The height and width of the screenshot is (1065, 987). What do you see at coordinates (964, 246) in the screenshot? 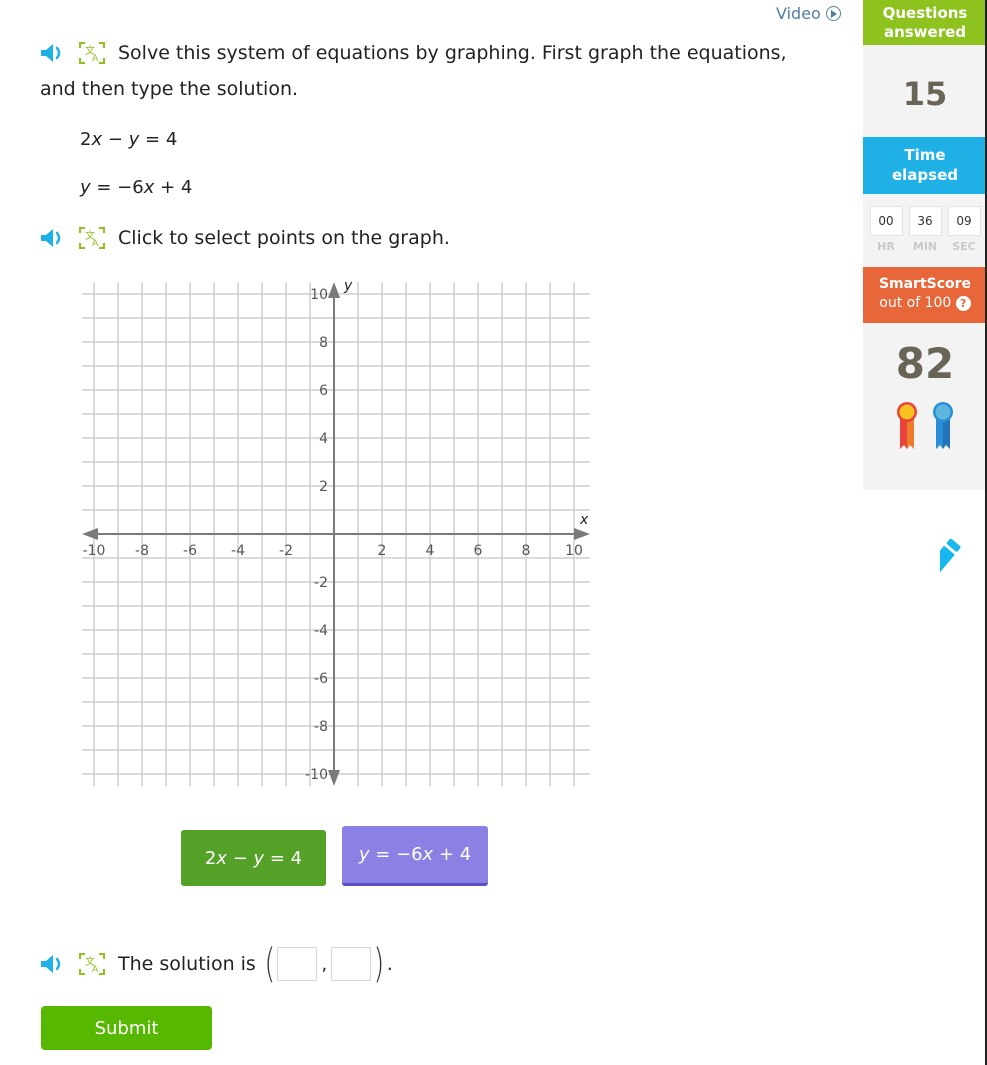
I see `sec-label: SEC` at bounding box center [964, 246].